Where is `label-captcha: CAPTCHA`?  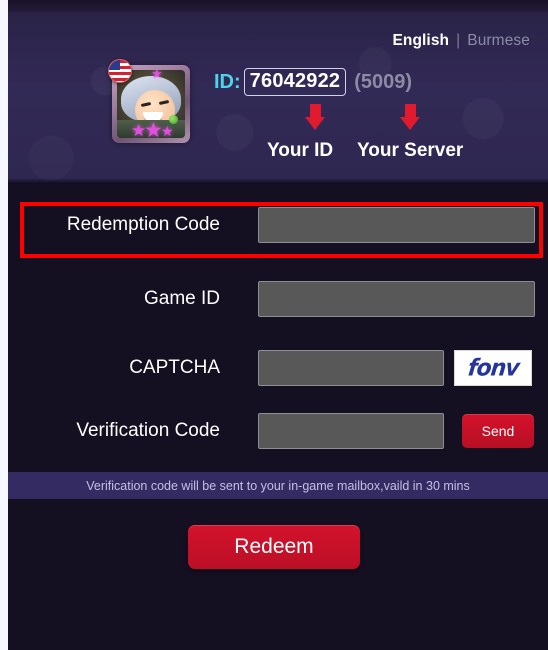
label-captcha: CAPTCHA is located at coordinates (174, 367).